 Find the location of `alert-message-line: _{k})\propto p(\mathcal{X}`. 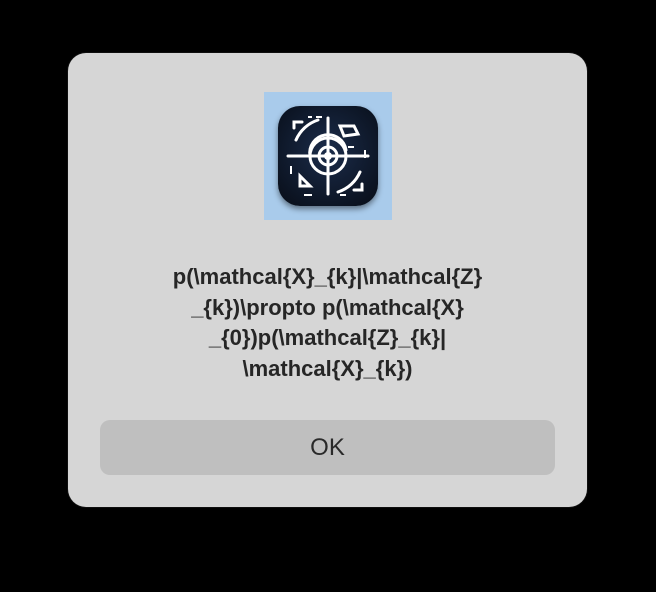

alert-message-line: _{k})\propto p(\mathcal{X} is located at coordinates (327, 307).